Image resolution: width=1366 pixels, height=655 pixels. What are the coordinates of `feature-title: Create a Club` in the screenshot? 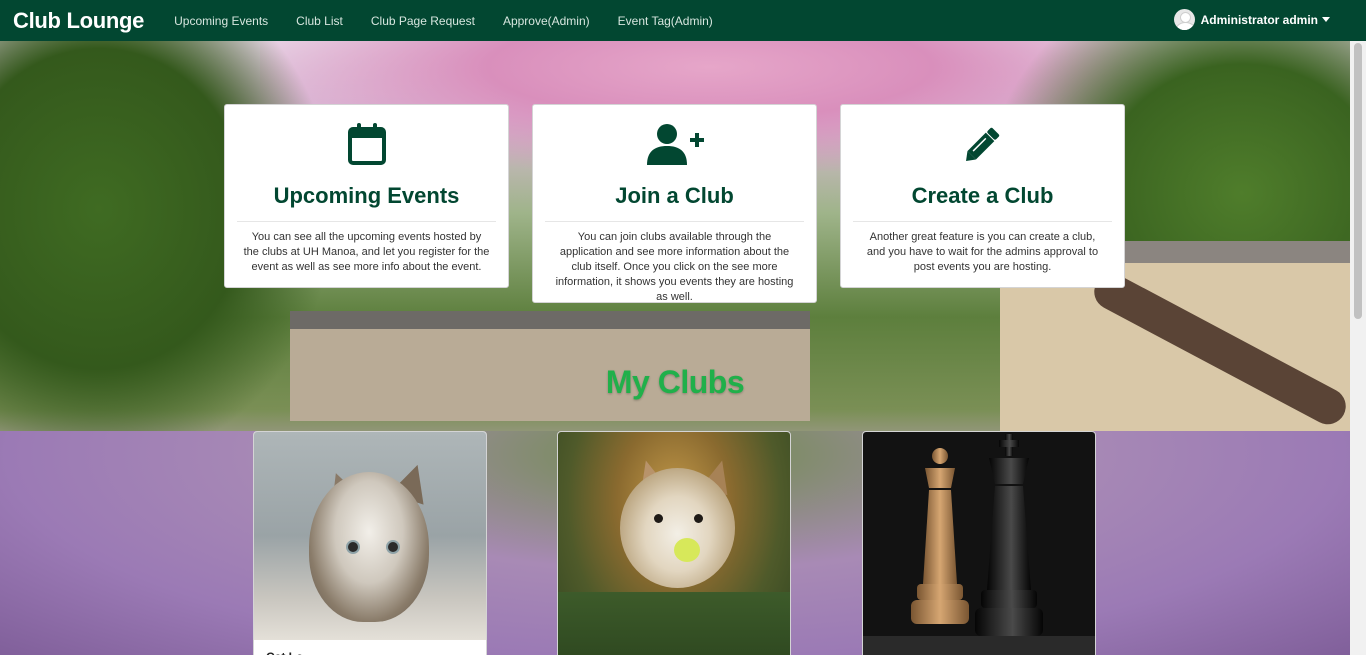 It's located at (982, 202).